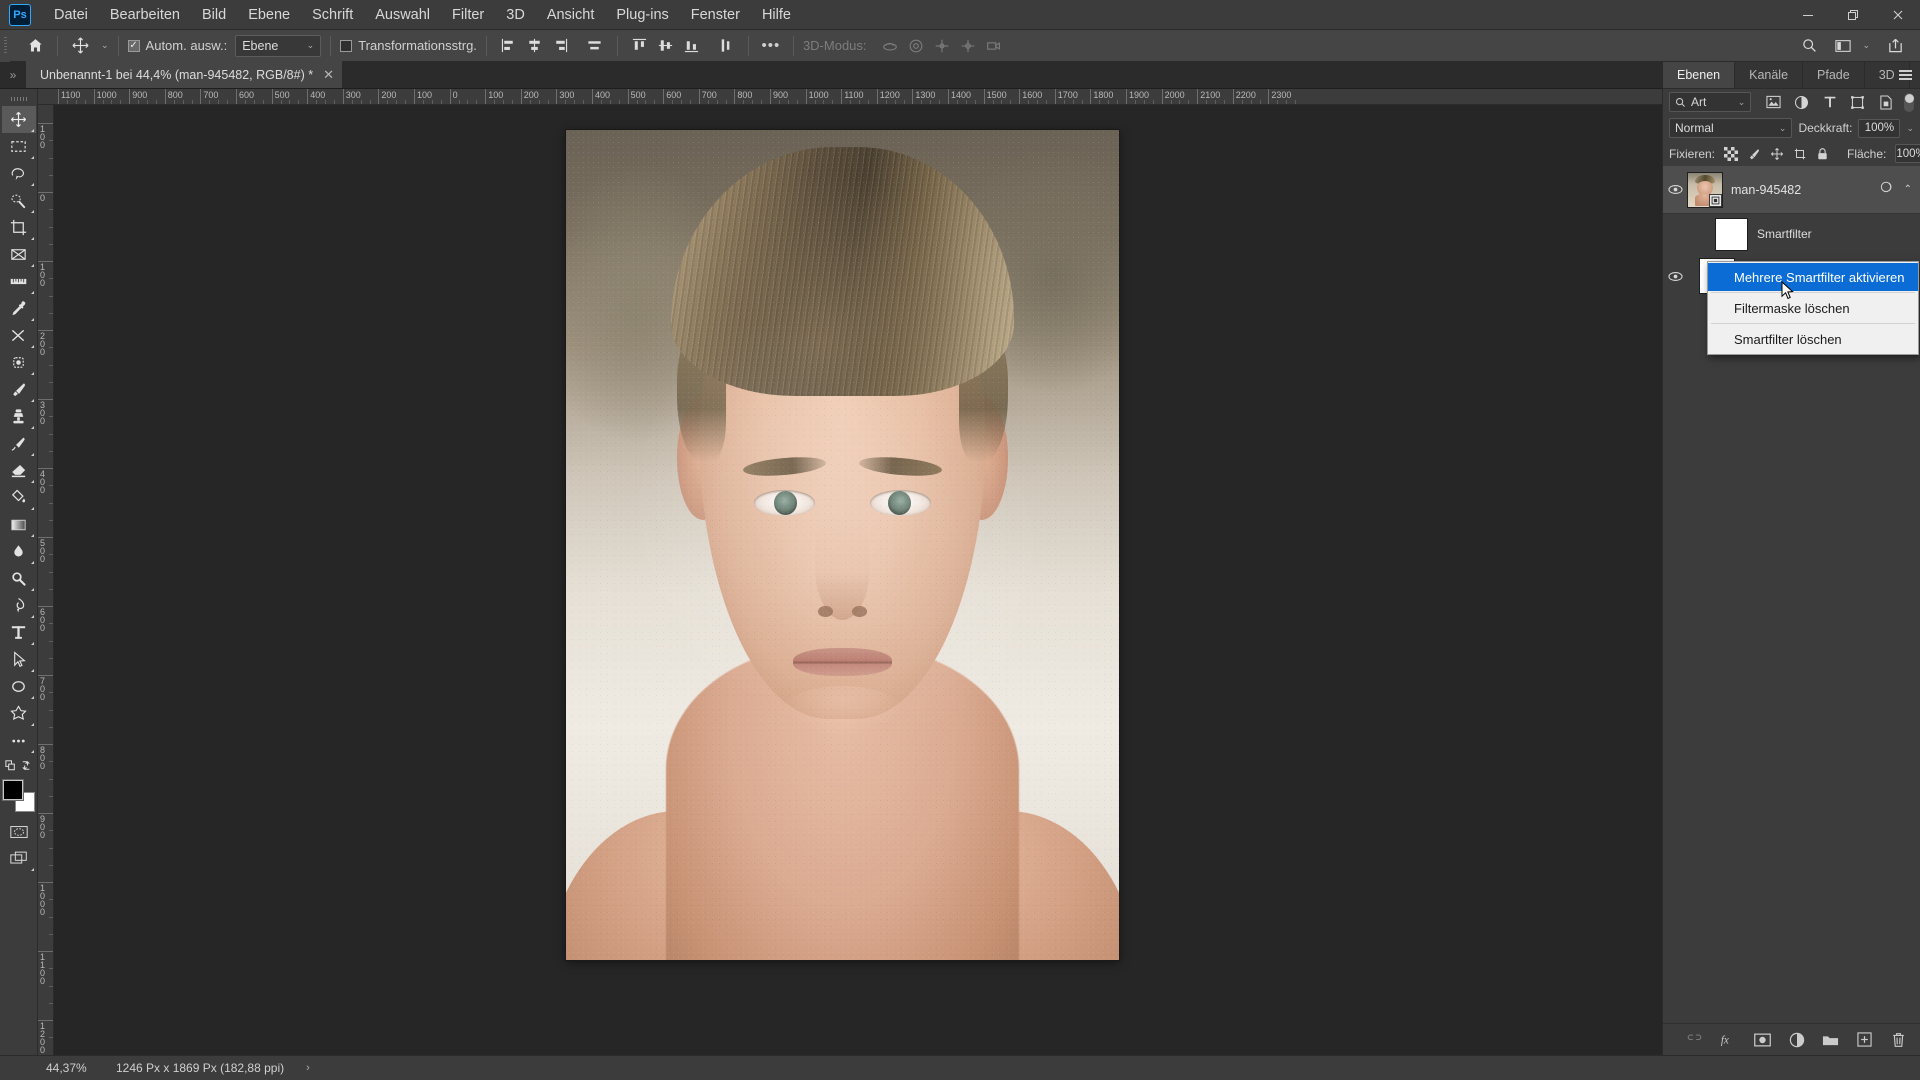  I want to click on menu-item-datei: Datei, so click(71, 15).